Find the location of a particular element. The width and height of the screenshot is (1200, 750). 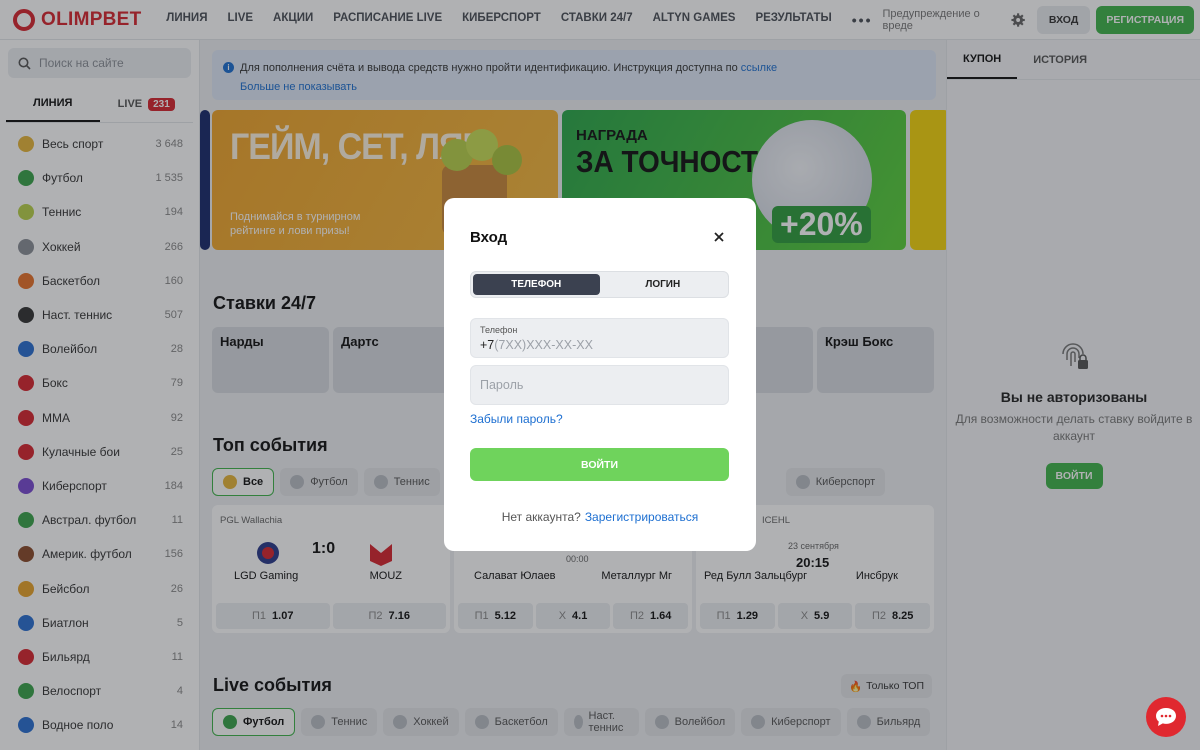

chat-icon is located at coordinates (1166, 717).